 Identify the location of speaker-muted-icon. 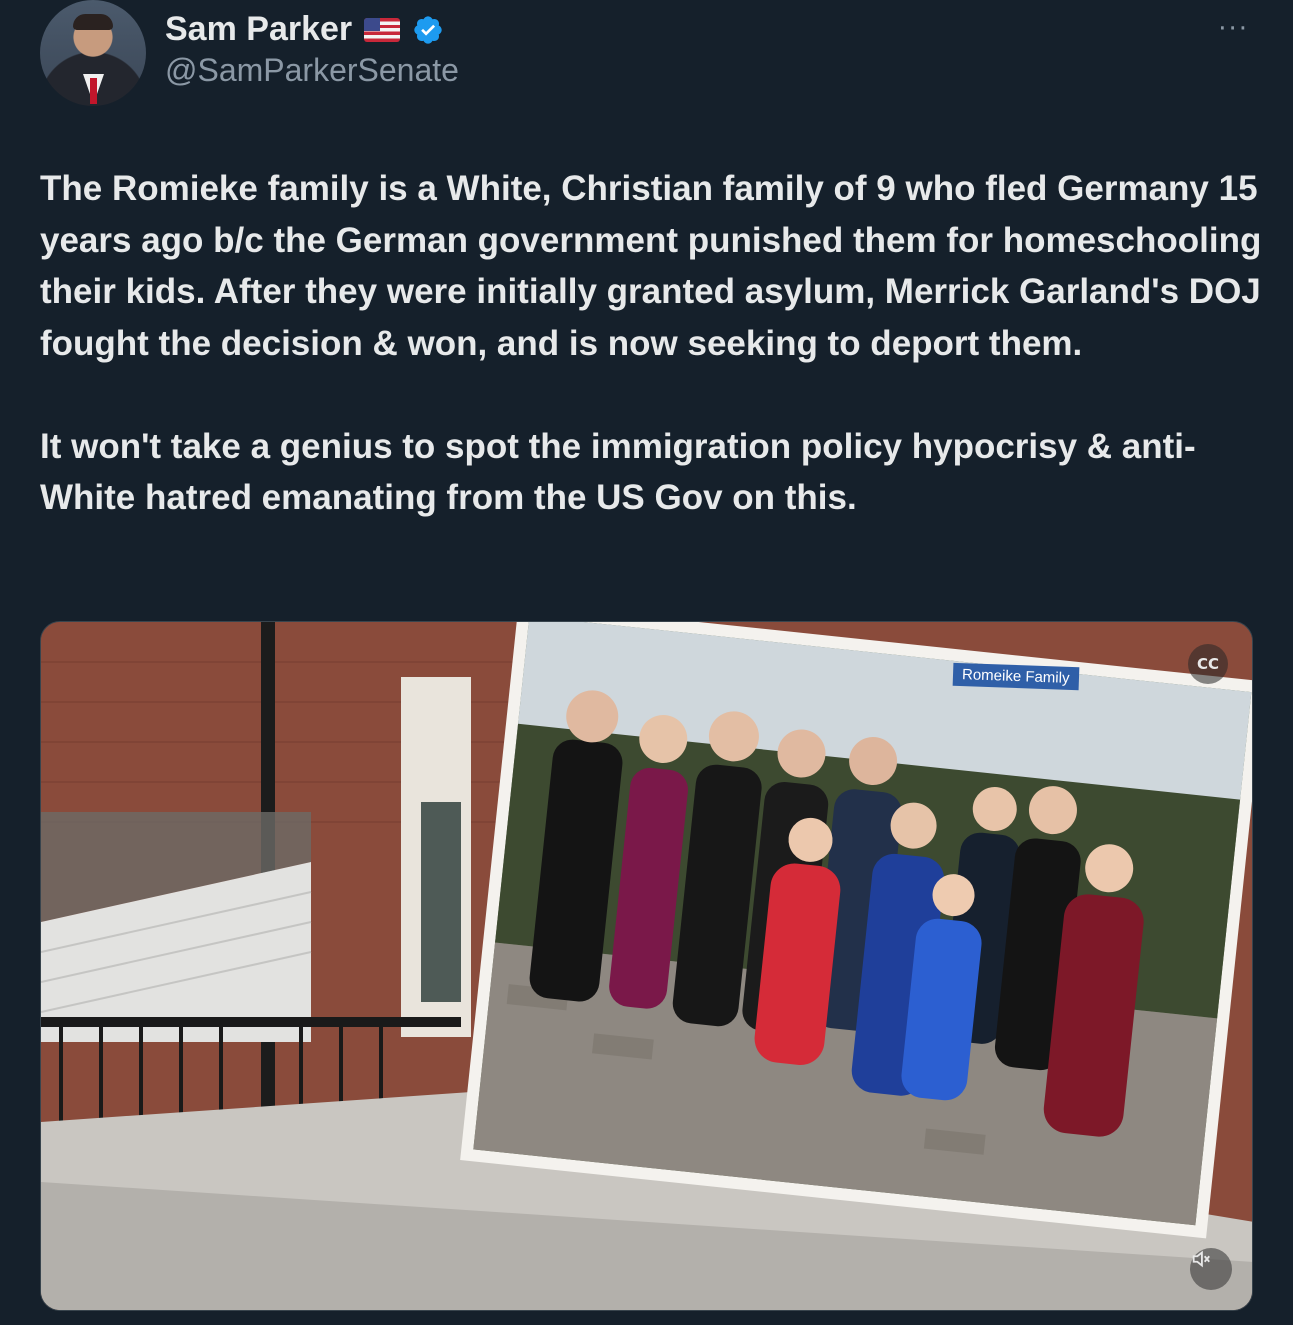
(1211, 1269).